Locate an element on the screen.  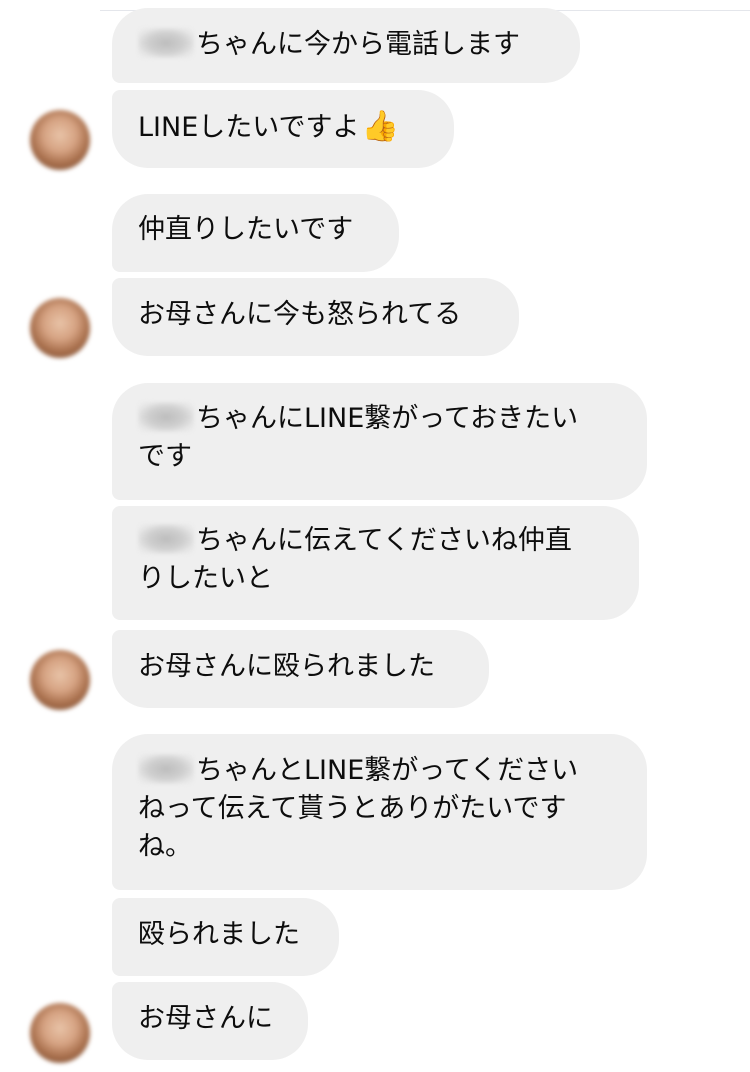
message-bubble: お母さんに今も怒られてる is located at coordinates (315, 317).